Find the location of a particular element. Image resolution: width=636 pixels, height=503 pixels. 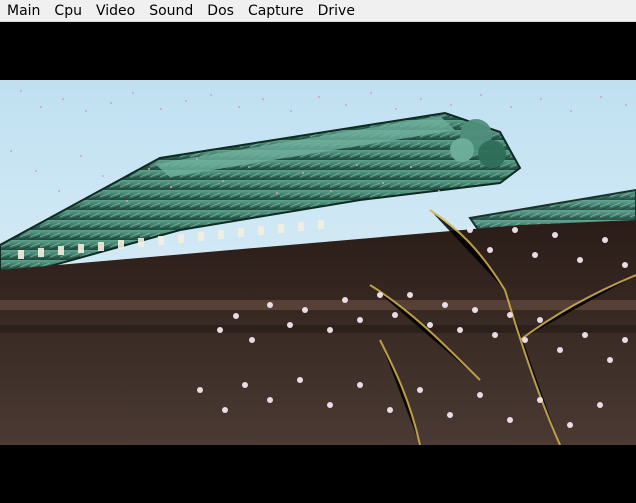

menu-video: Video is located at coordinates (115, 11).